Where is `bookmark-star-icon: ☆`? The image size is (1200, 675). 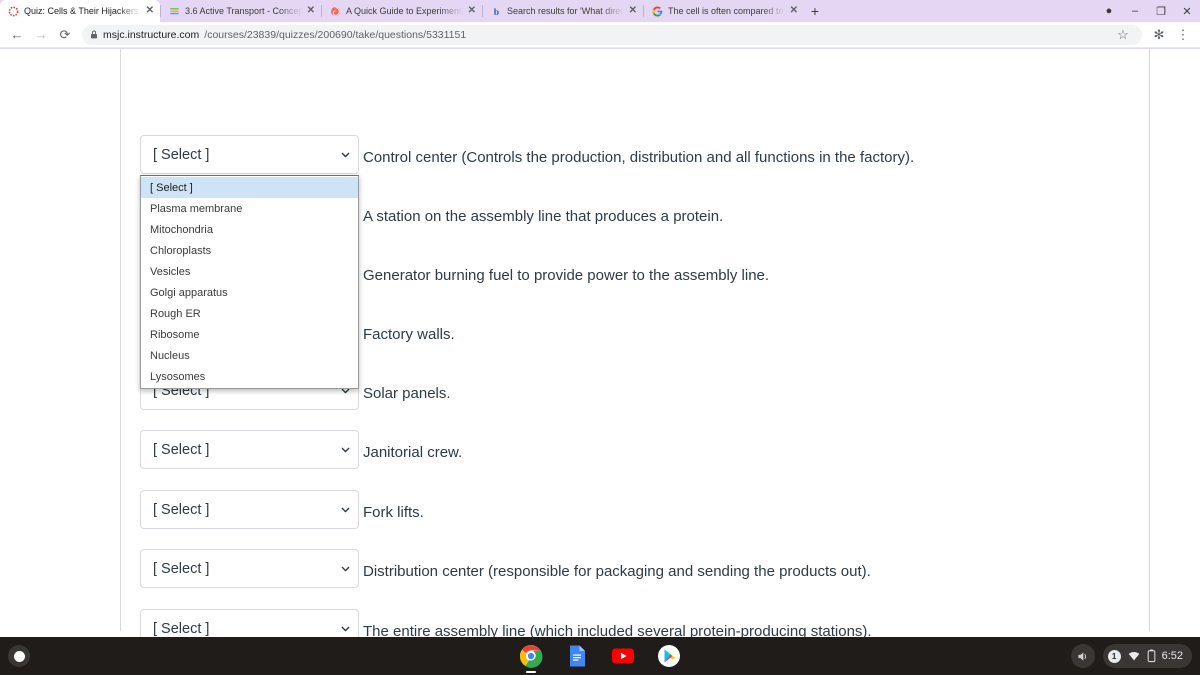 bookmark-star-icon: ☆ is located at coordinates (1123, 35).